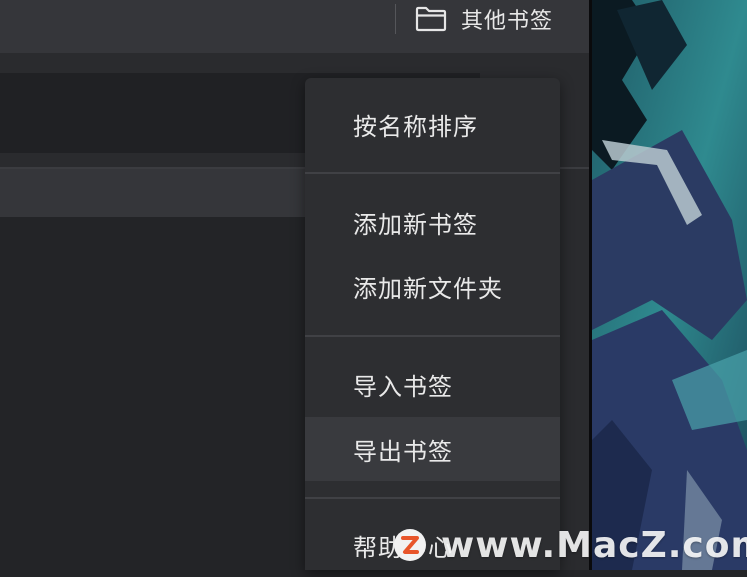 The width and height of the screenshot is (747, 577). I want to click on other-bookmarks-button: 其他书签, so click(484, 19).